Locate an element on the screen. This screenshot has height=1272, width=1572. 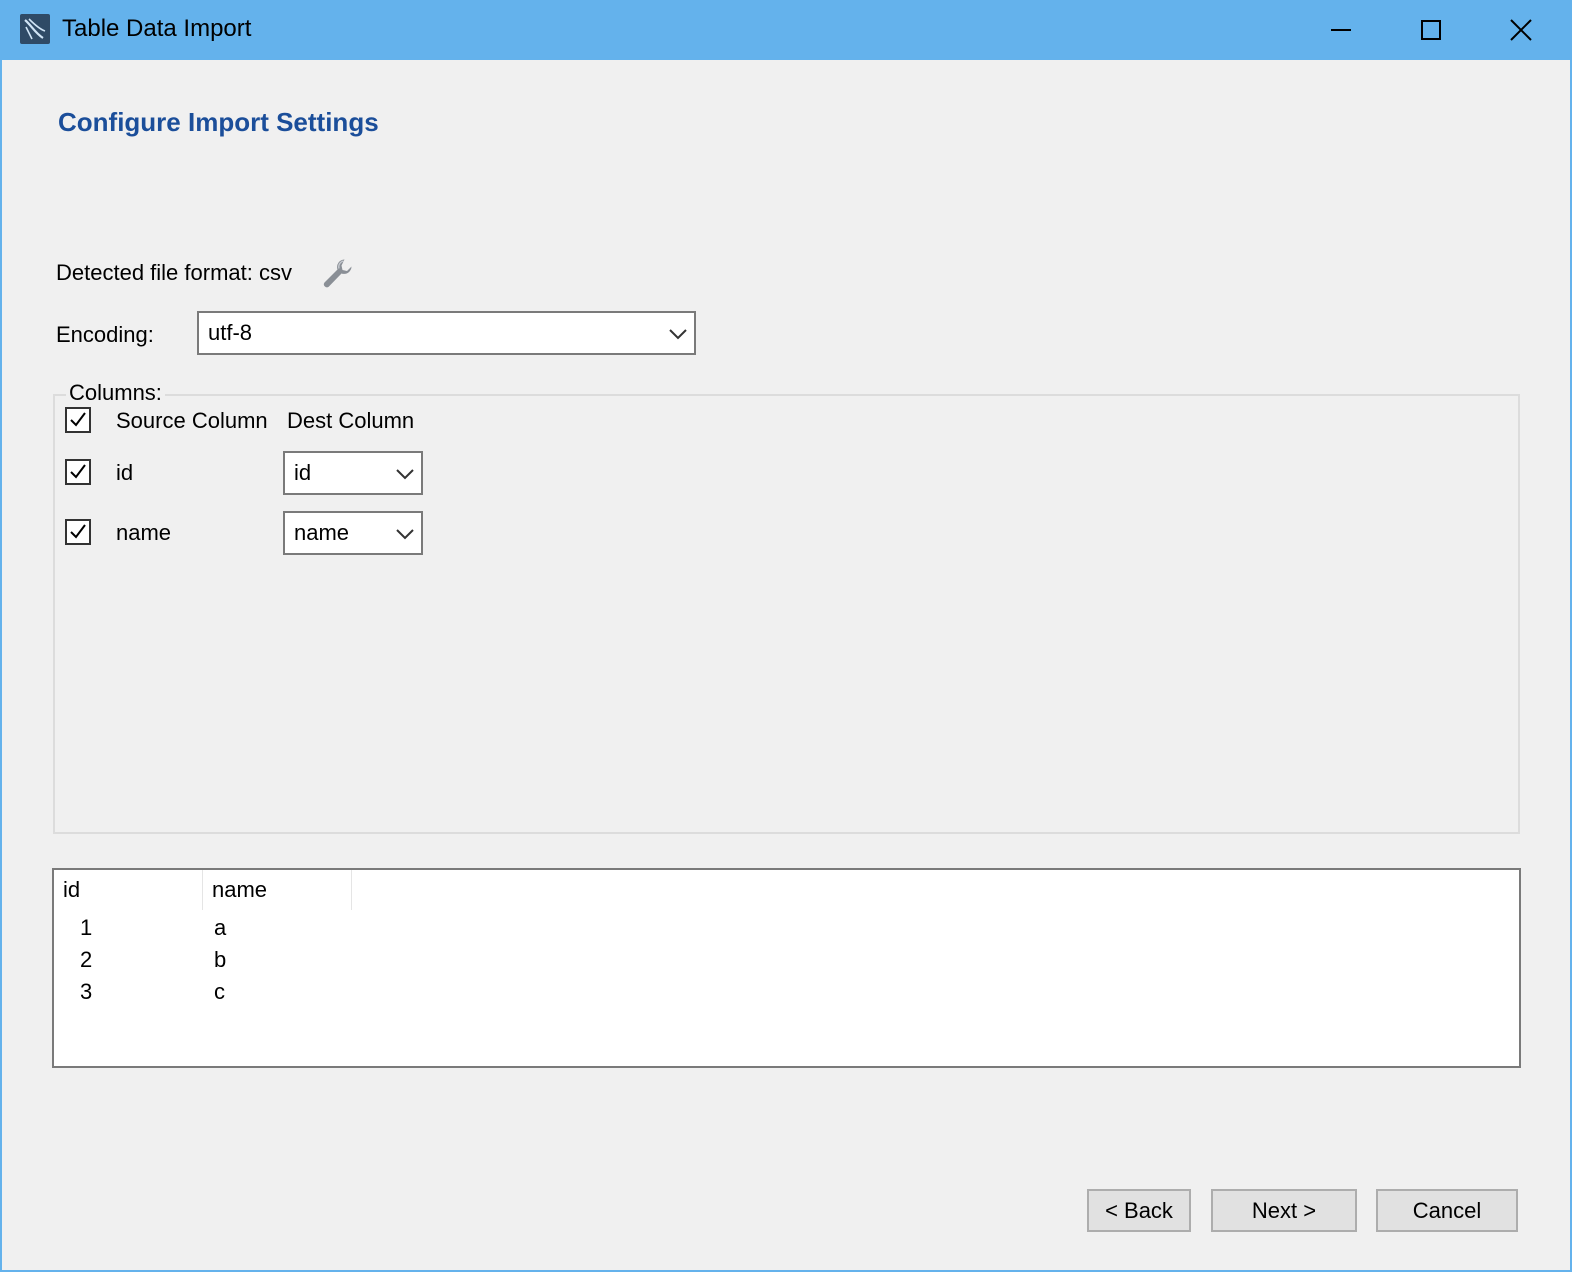
maximize-button is located at coordinates (1431, 30).